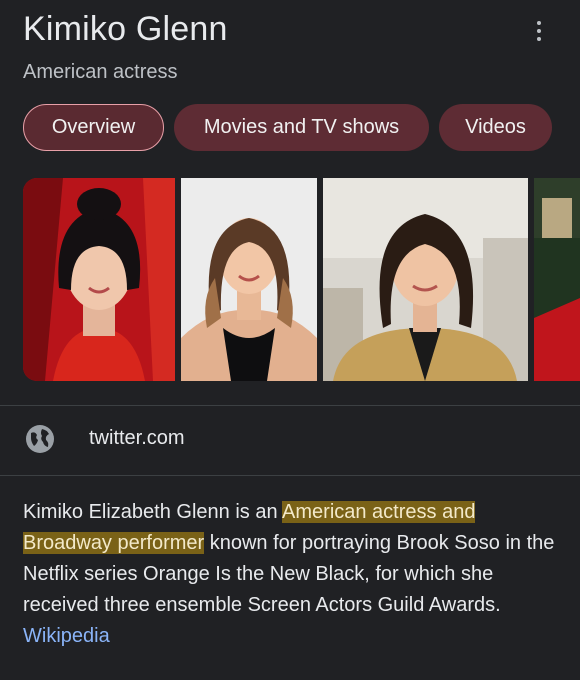 Image resolution: width=580 pixels, height=680 pixels. I want to click on tab-videos-label: Videos, so click(495, 127).